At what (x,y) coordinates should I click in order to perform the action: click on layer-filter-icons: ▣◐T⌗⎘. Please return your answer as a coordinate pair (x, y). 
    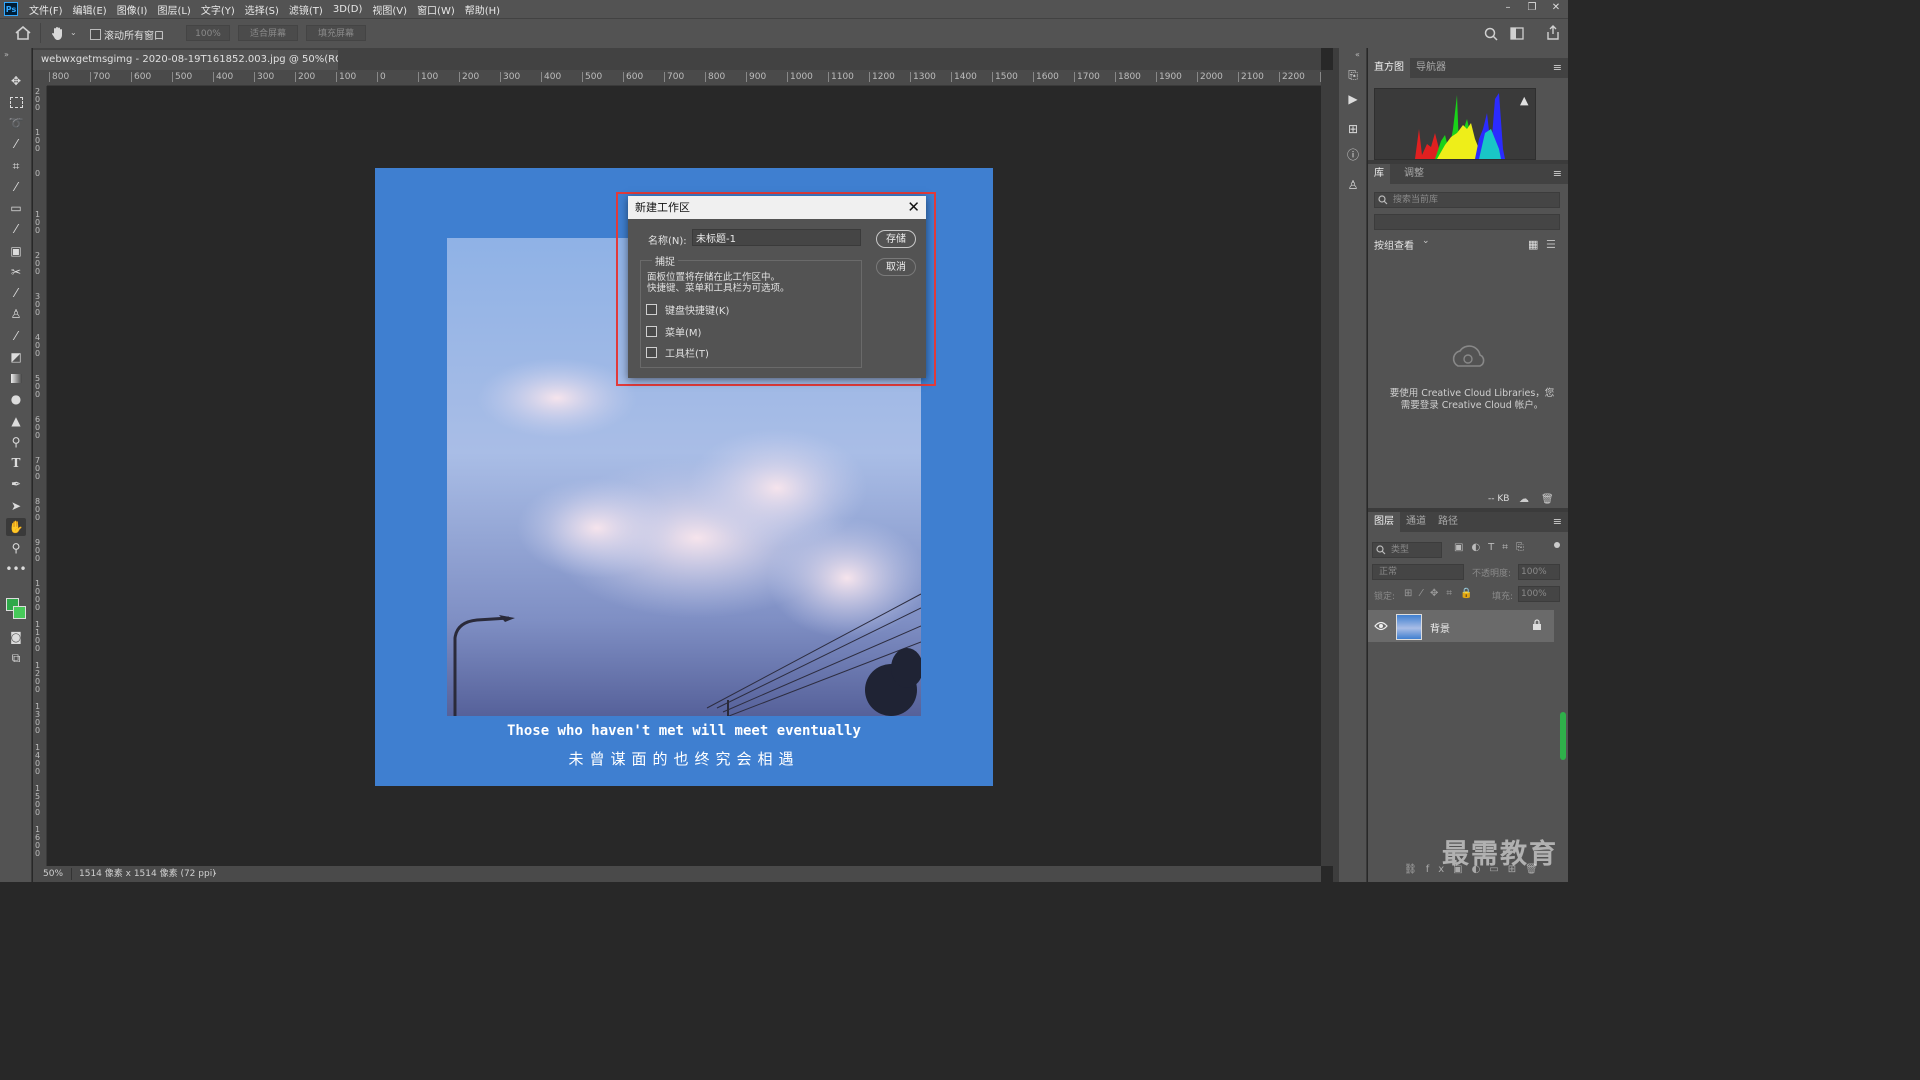
    Looking at the image, I should click on (1493, 547).